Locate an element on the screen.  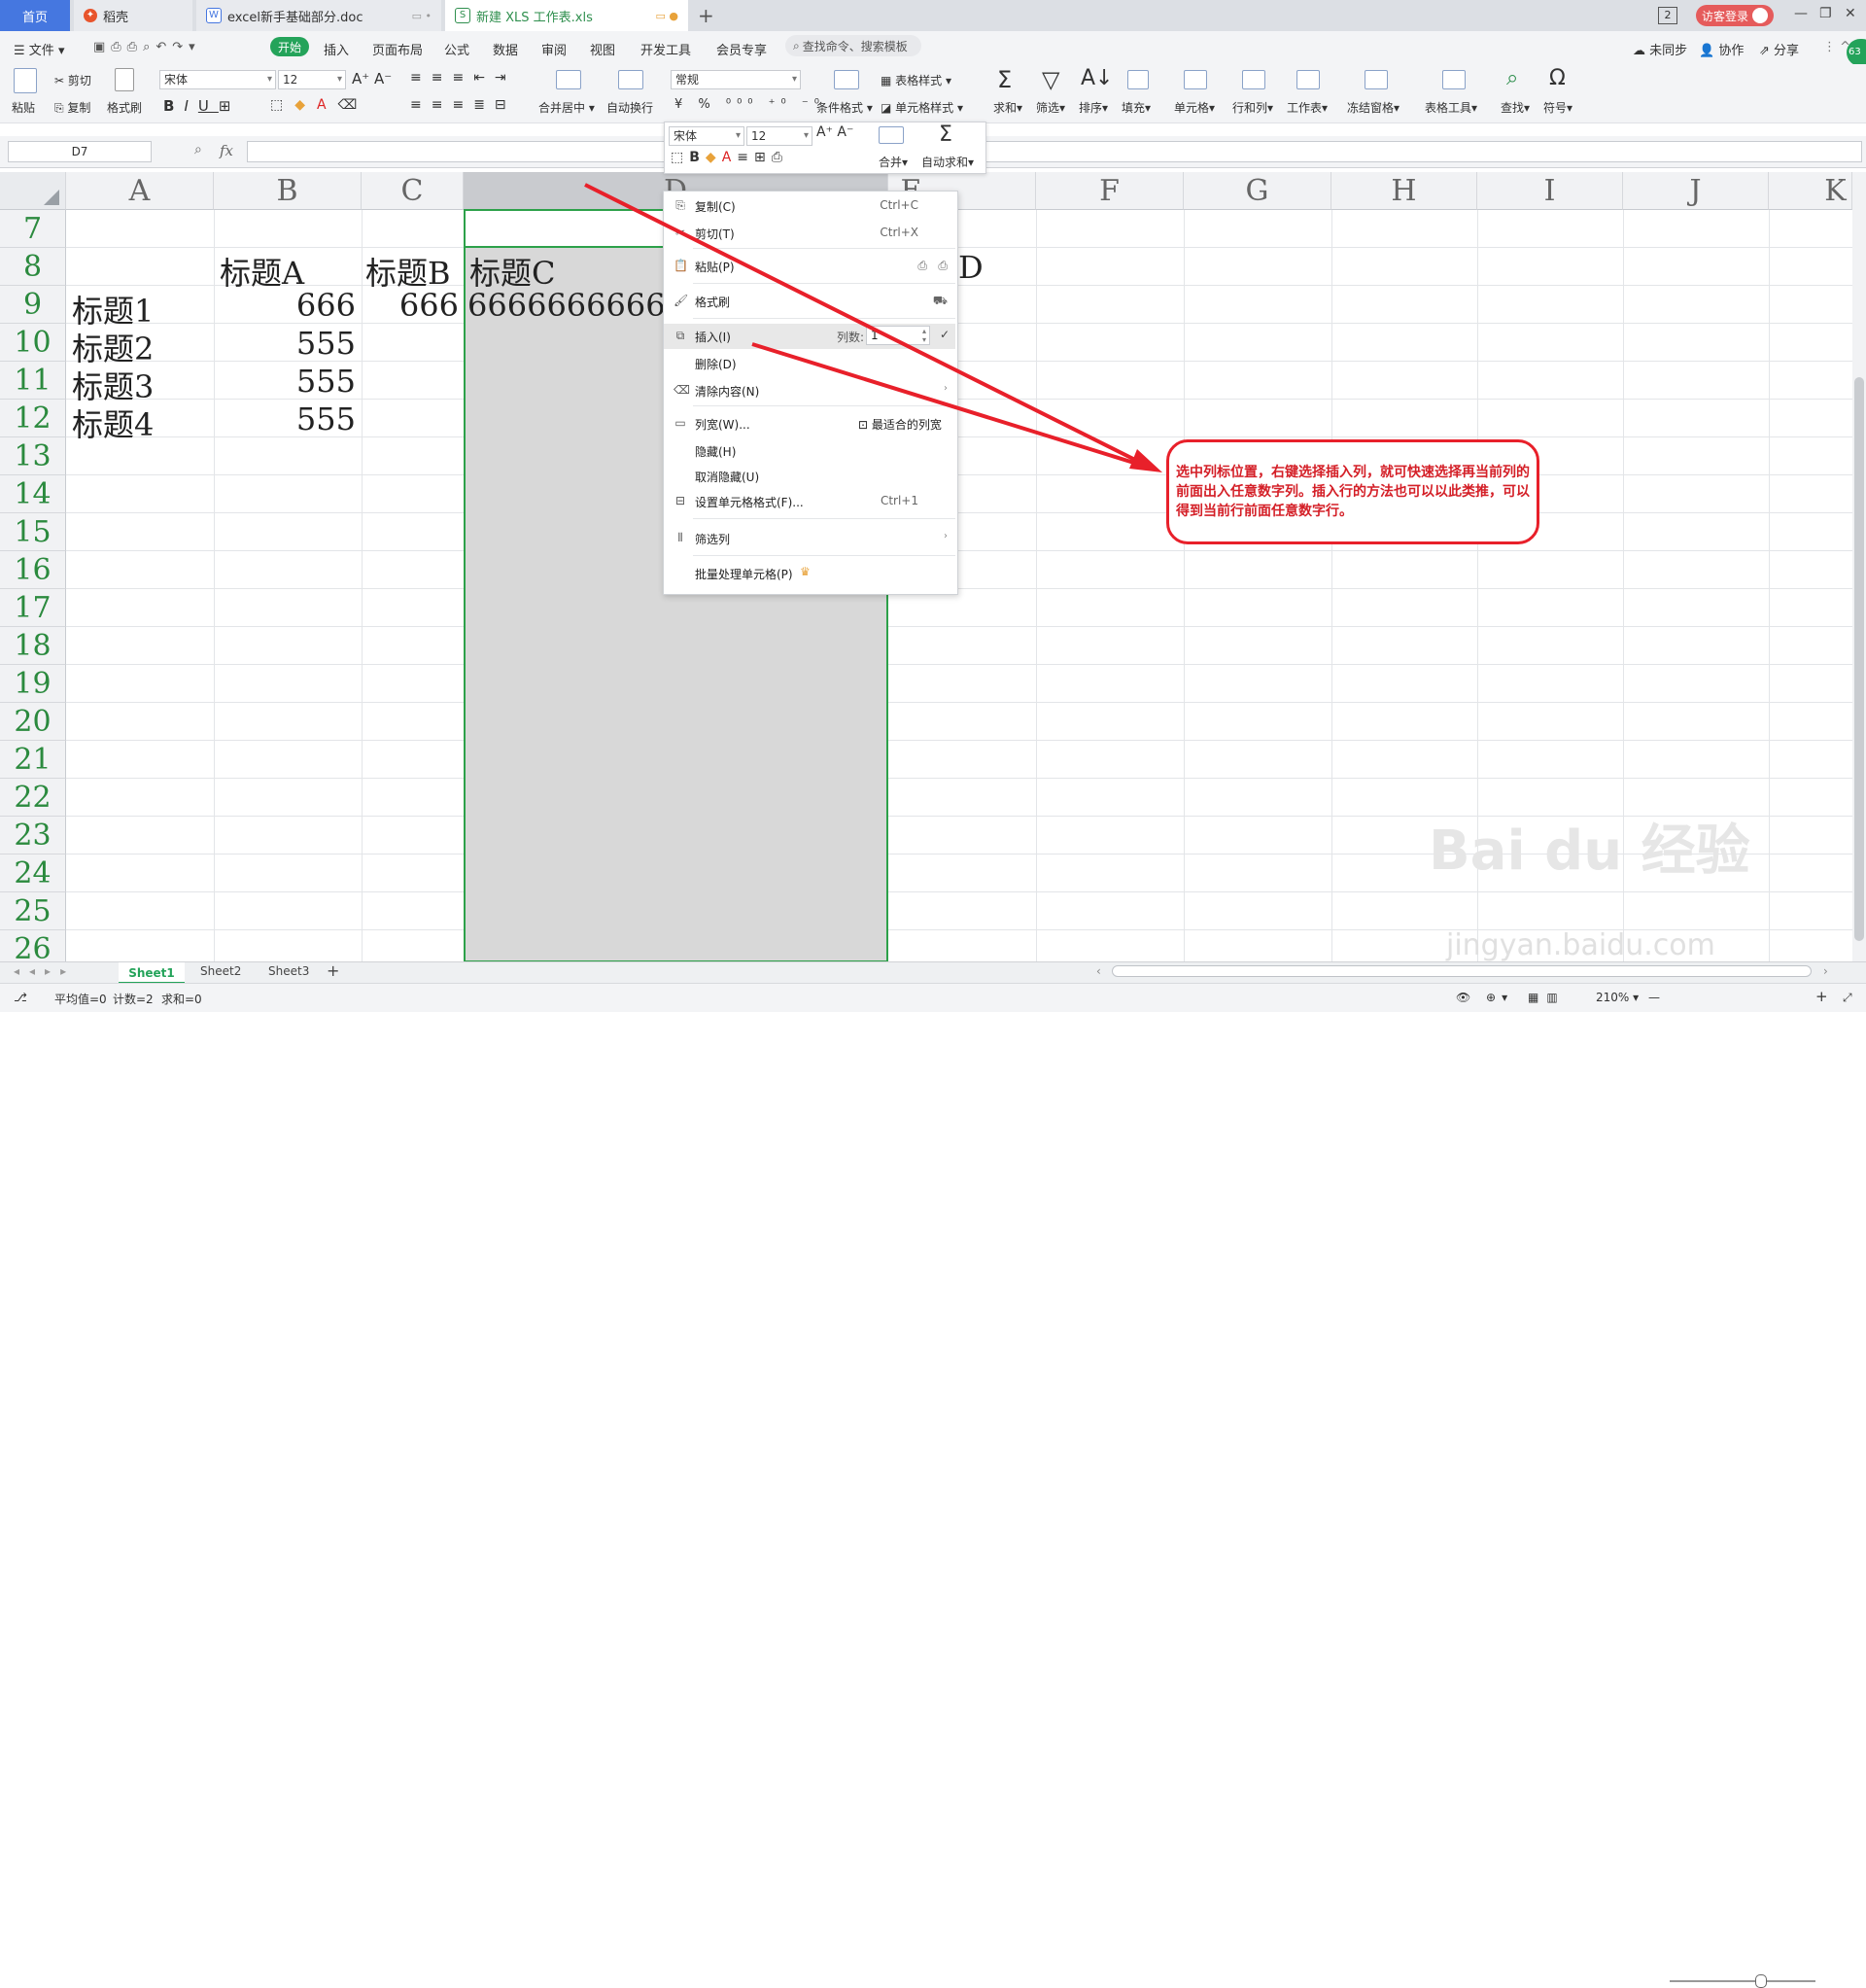
color-tool-icons: ⬚◆A⌫ is located at coordinates (319, 105).